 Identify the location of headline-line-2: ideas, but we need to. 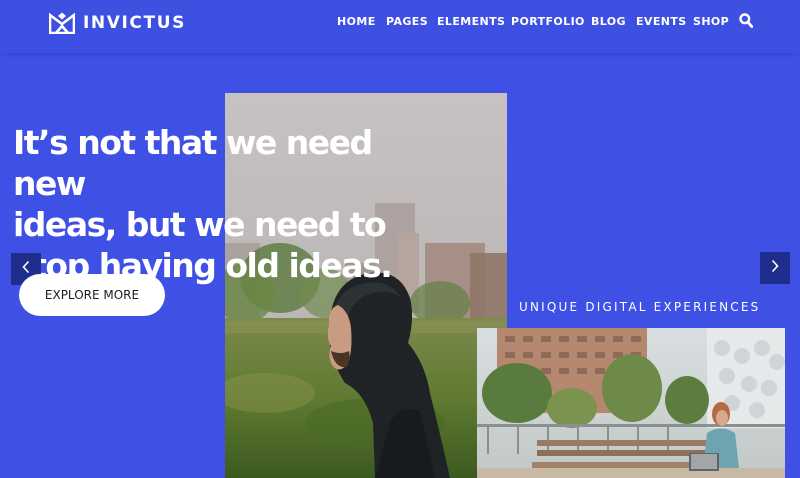
(200, 224).